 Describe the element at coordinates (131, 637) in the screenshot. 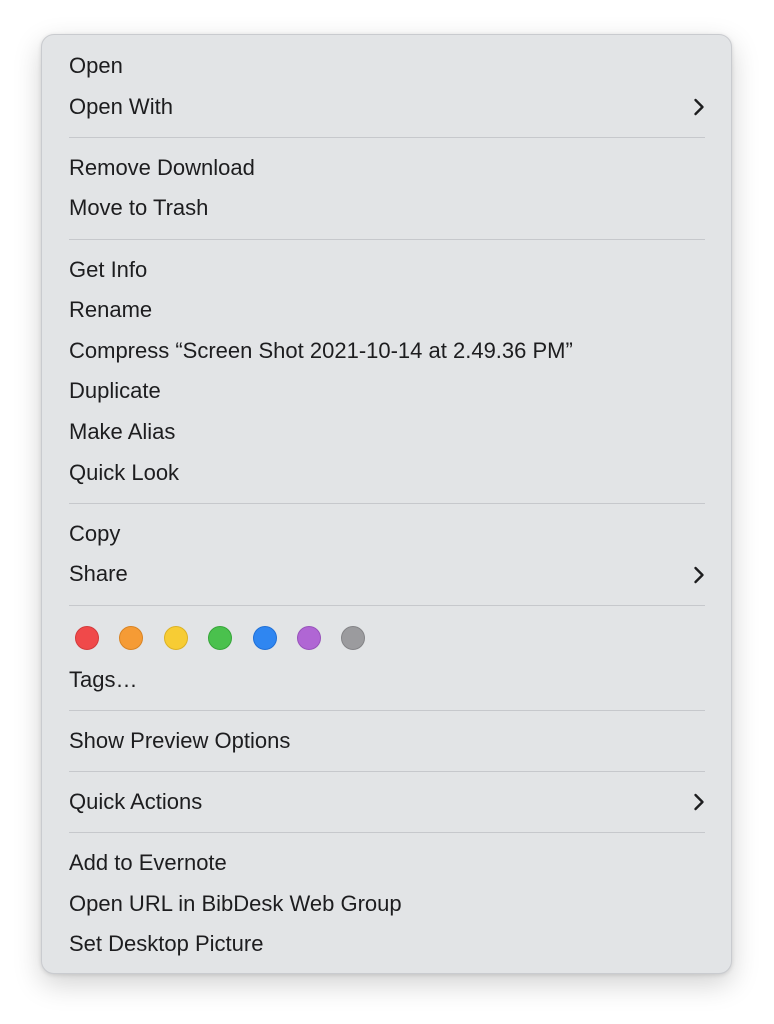

I see `tag-dot-orange` at that location.